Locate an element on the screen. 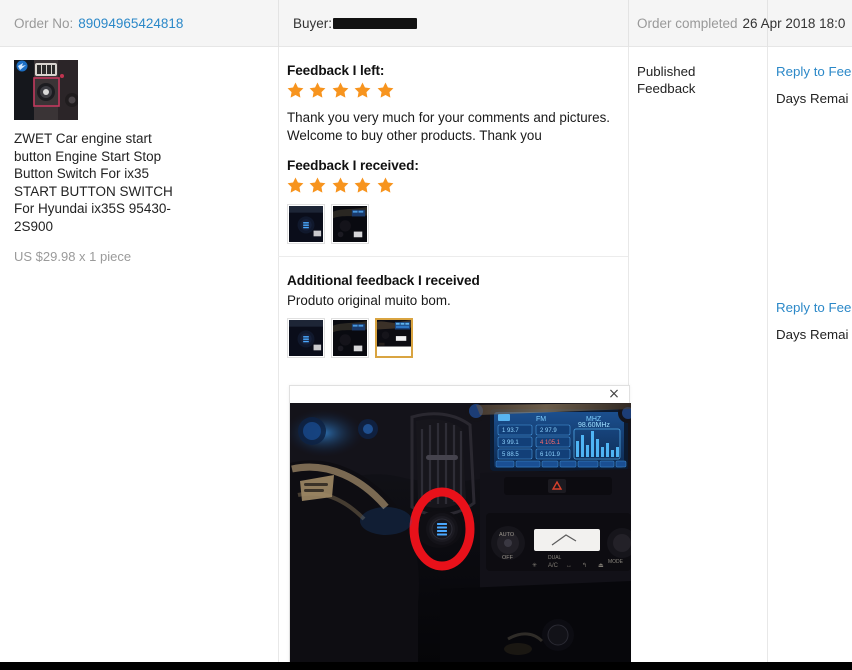 The height and width of the screenshot is (670, 852). days-remaining-label: Days Remai is located at coordinates (812, 98).